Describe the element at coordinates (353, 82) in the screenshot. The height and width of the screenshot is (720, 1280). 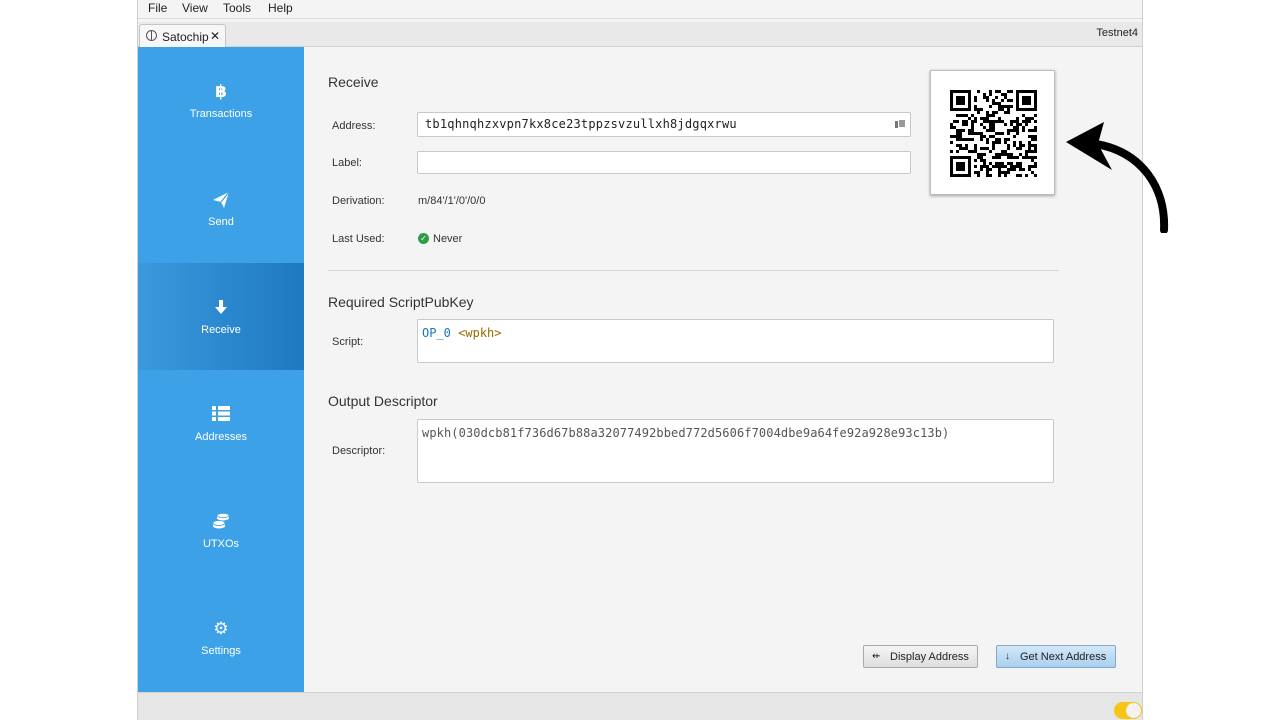
I see `receive-title: Receive` at that location.